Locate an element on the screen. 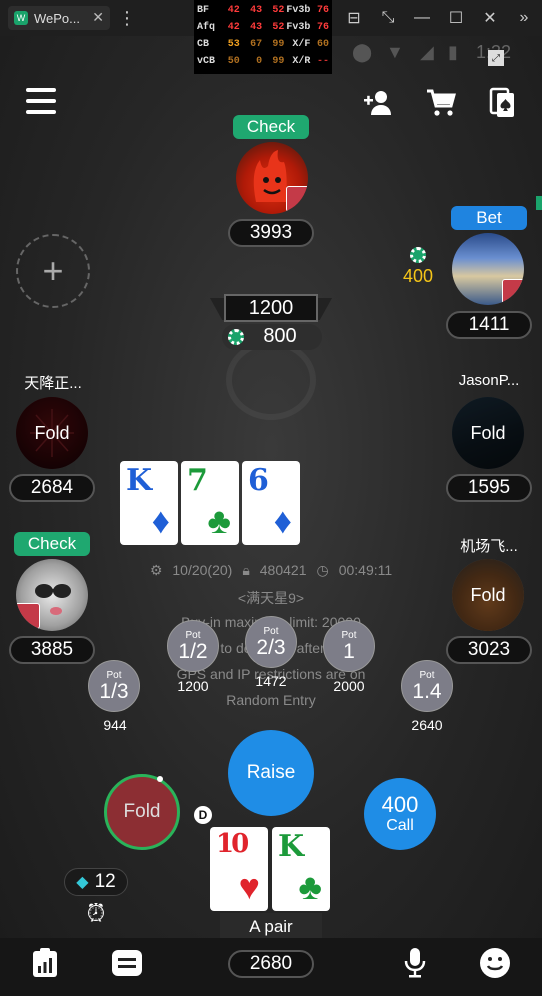 Image resolution: width=542 pixels, height=996 pixels. tab-close-icon: ✕ is located at coordinates (98, 17).